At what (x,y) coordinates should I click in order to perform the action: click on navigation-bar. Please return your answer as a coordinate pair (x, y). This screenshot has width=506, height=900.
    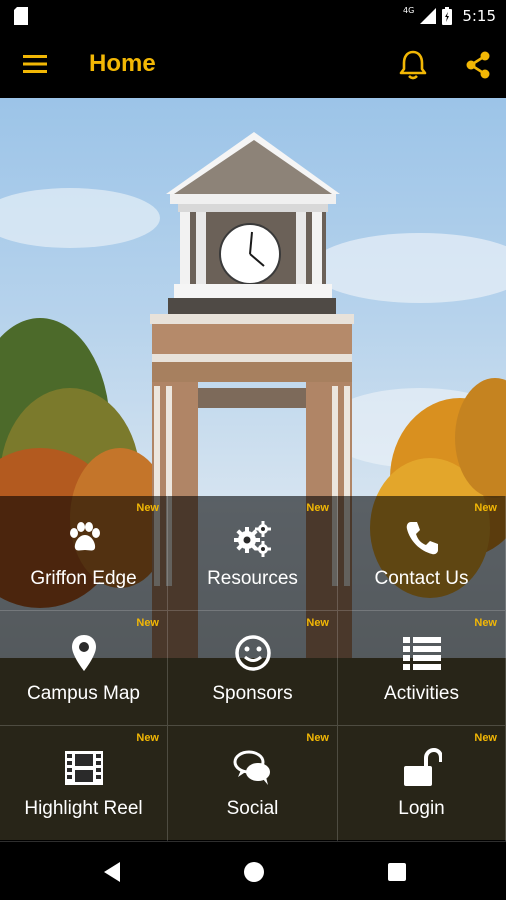
    Looking at the image, I should click on (253, 871).